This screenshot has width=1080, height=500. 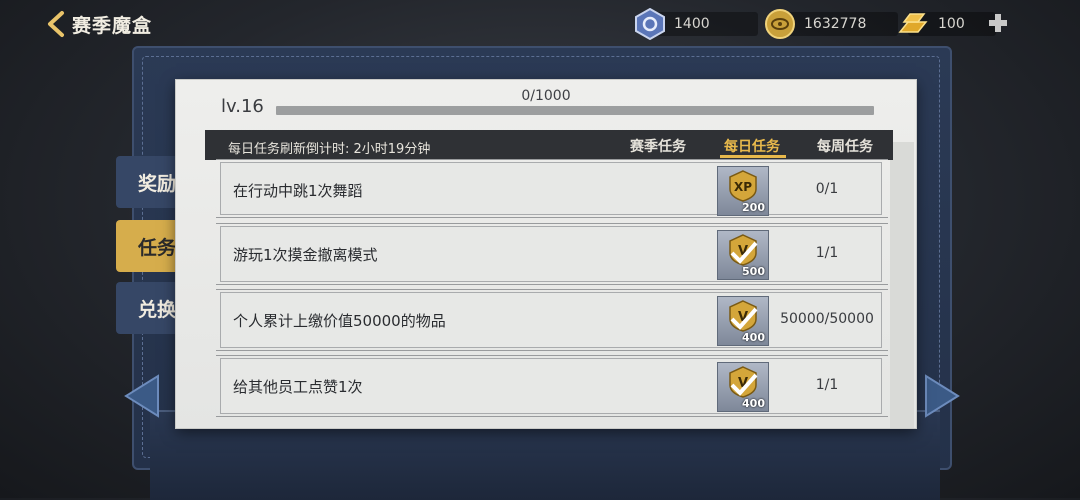 I want to click on task-row: 在行动中跳1次舞蹈 XP 200 0/1, so click(x=552, y=188).